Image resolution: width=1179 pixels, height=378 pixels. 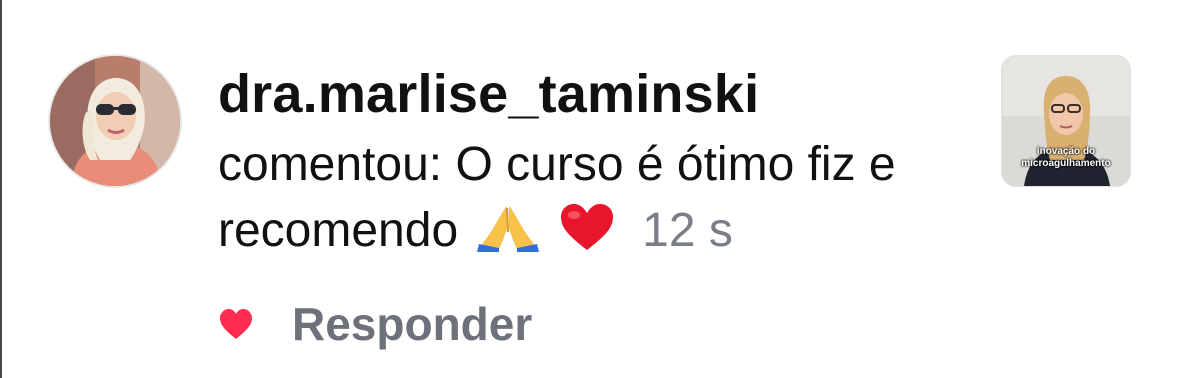 I want to click on reply-button: Responder, so click(x=412, y=324).